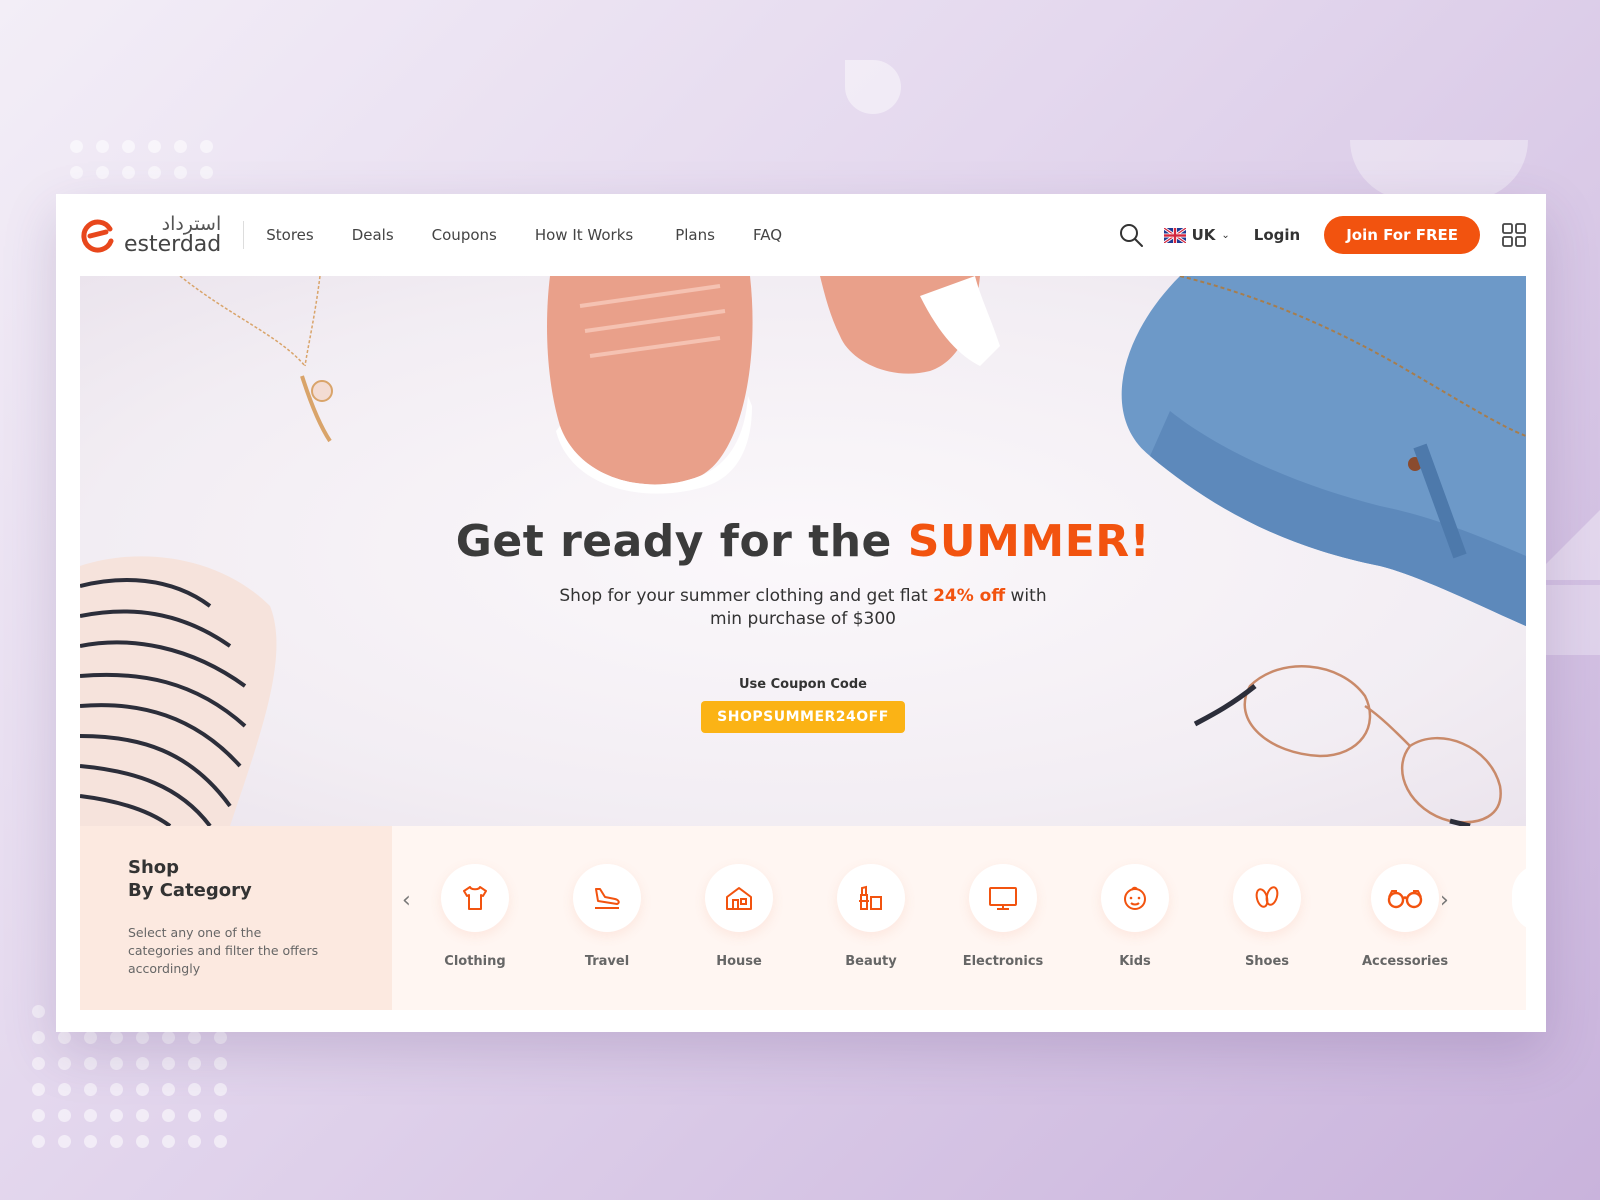 The width and height of the screenshot is (1600, 1200). Describe the element at coordinates (1405, 899) in the screenshot. I see `glasses-icon` at that location.